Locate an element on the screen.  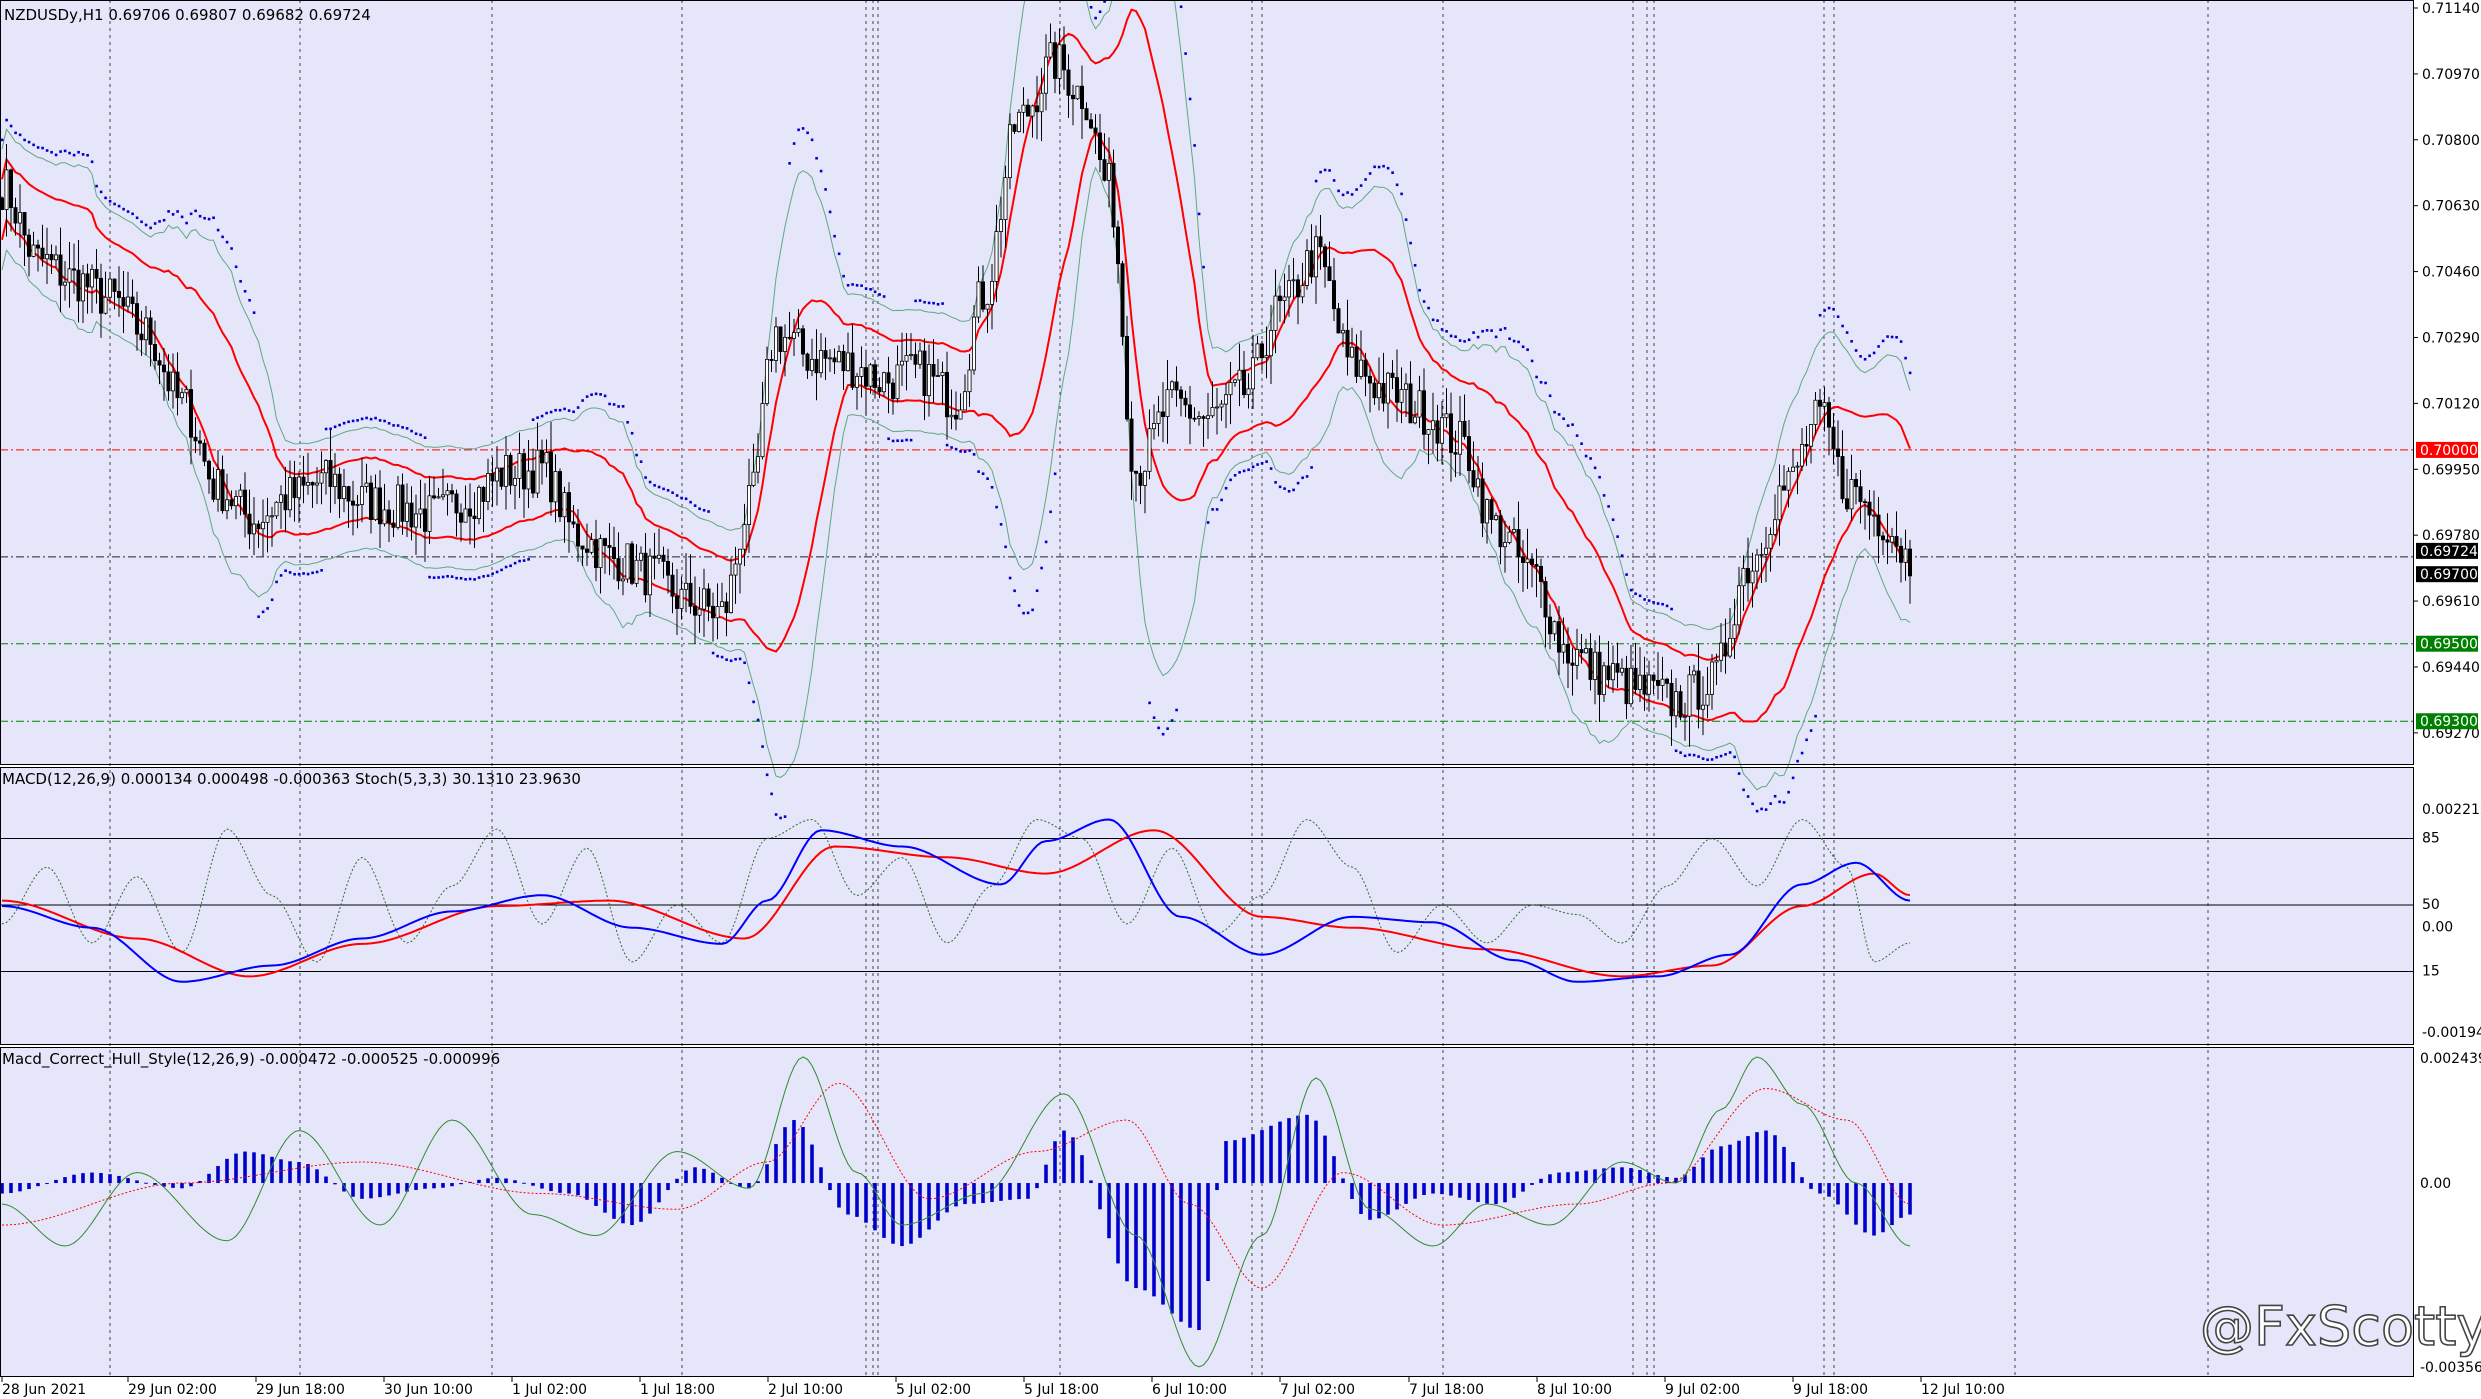
time-tick-label: 9 Jul 02:00 is located at coordinates (1702, 1390).